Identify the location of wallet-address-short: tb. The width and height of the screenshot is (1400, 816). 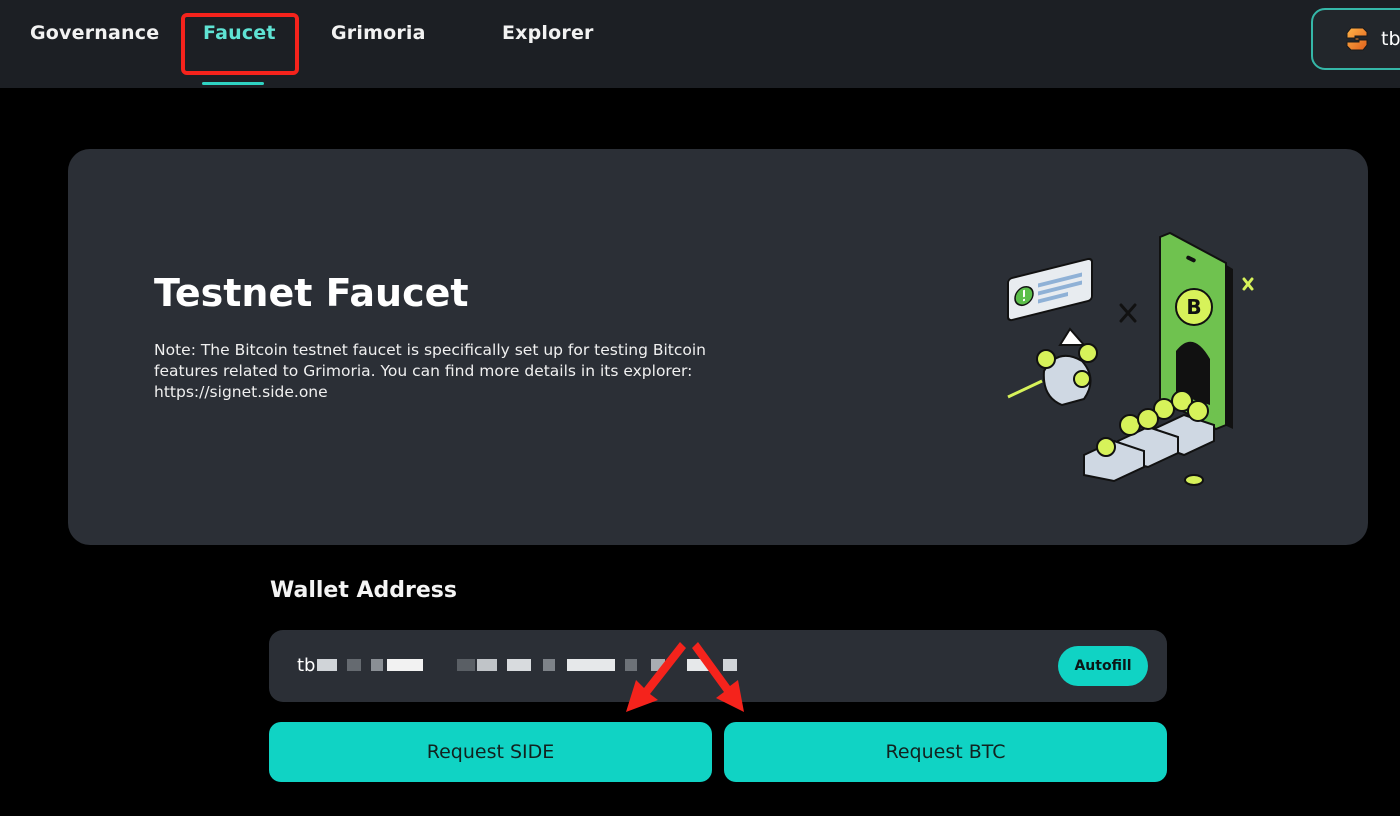
(1390, 39).